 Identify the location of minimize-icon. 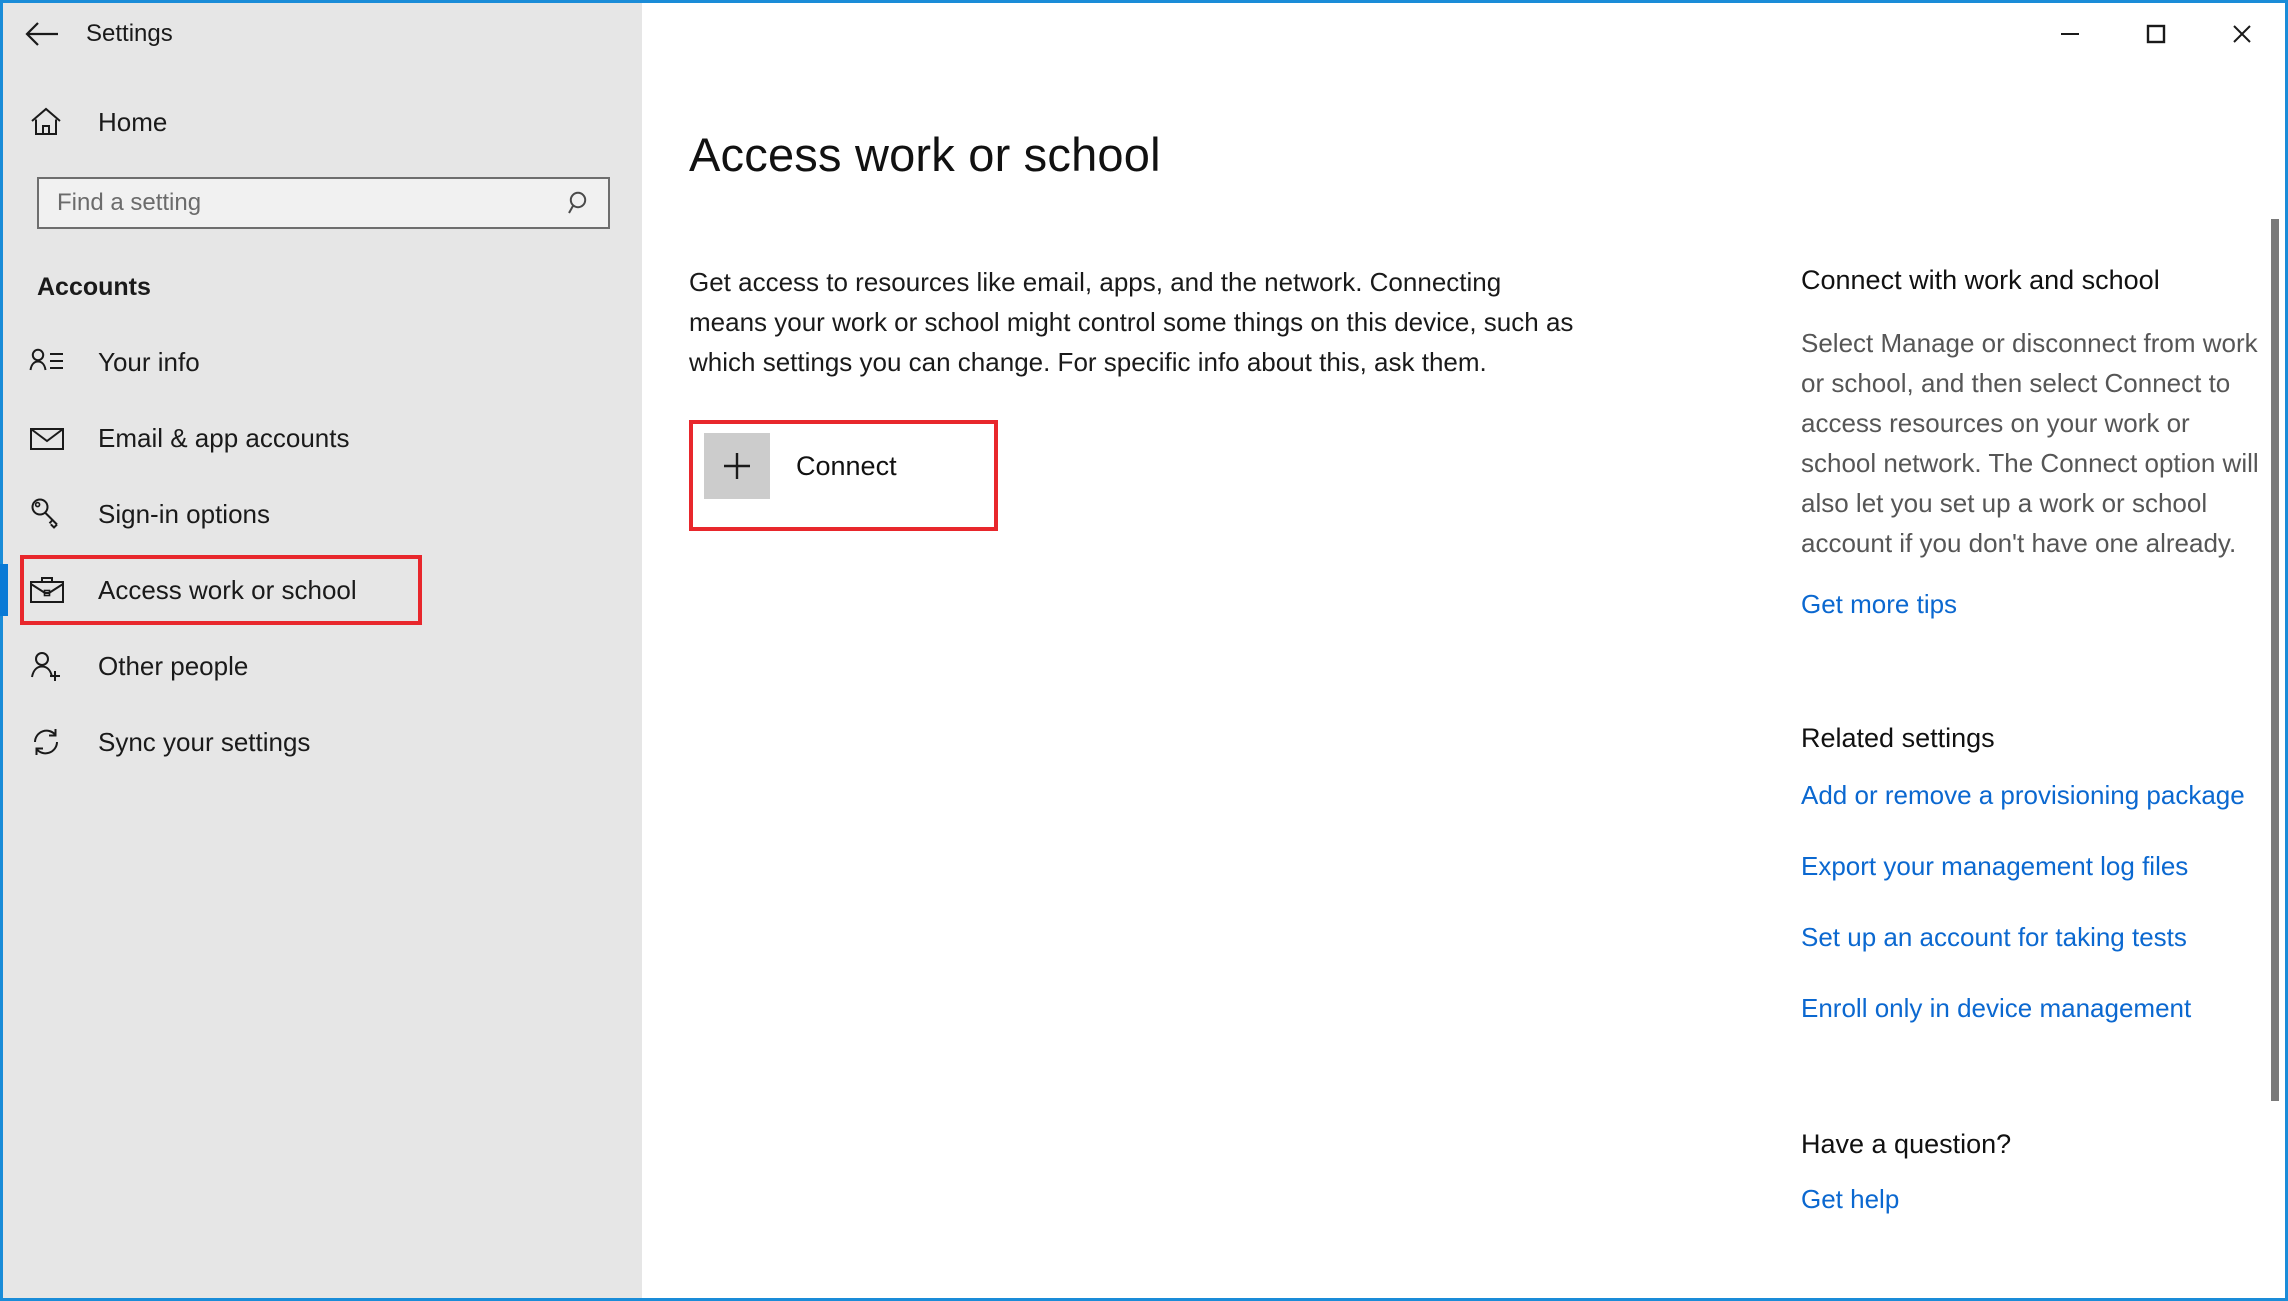
(2070, 34).